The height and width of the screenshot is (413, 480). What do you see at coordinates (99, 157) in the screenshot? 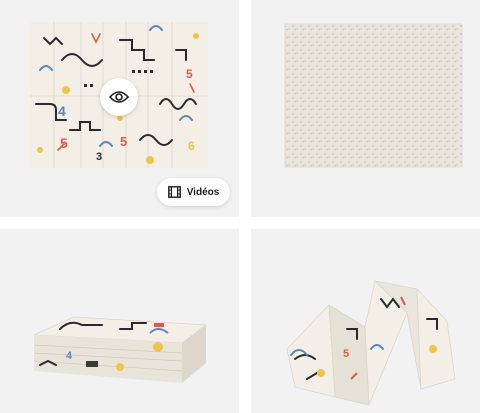
I see `svg-text: 3` at bounding box center [99, 157].